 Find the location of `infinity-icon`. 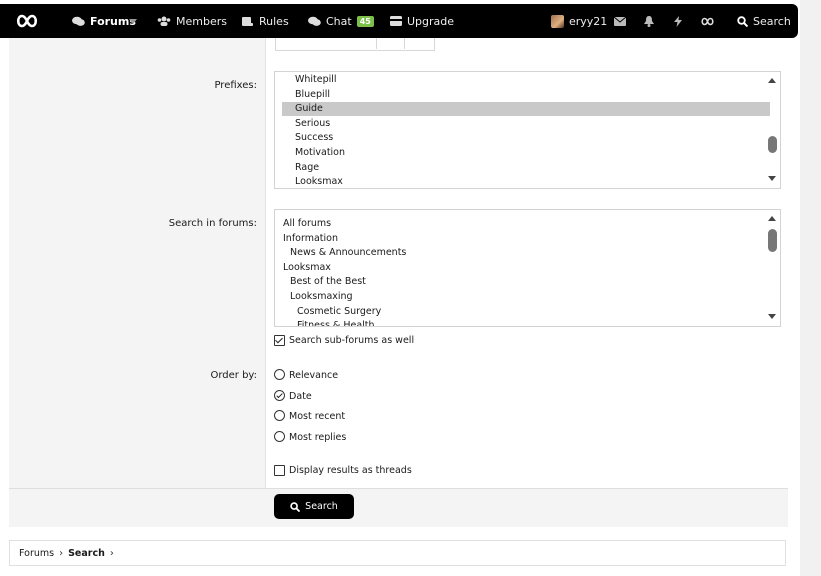

infinity-icon is located at coordinates (707, 21).